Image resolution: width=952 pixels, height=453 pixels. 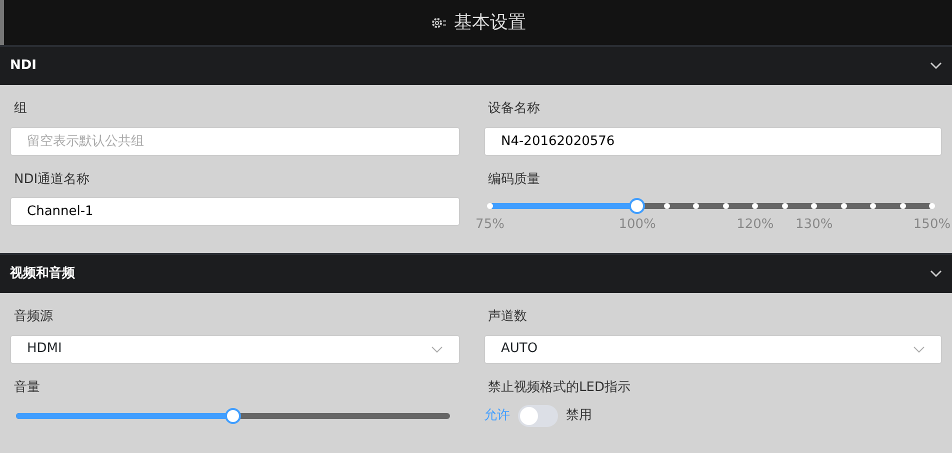 What do you see at coordinates (490, 225) in the screenshot?
I see `tick-label: 75%` at bounding box center [490, 225].